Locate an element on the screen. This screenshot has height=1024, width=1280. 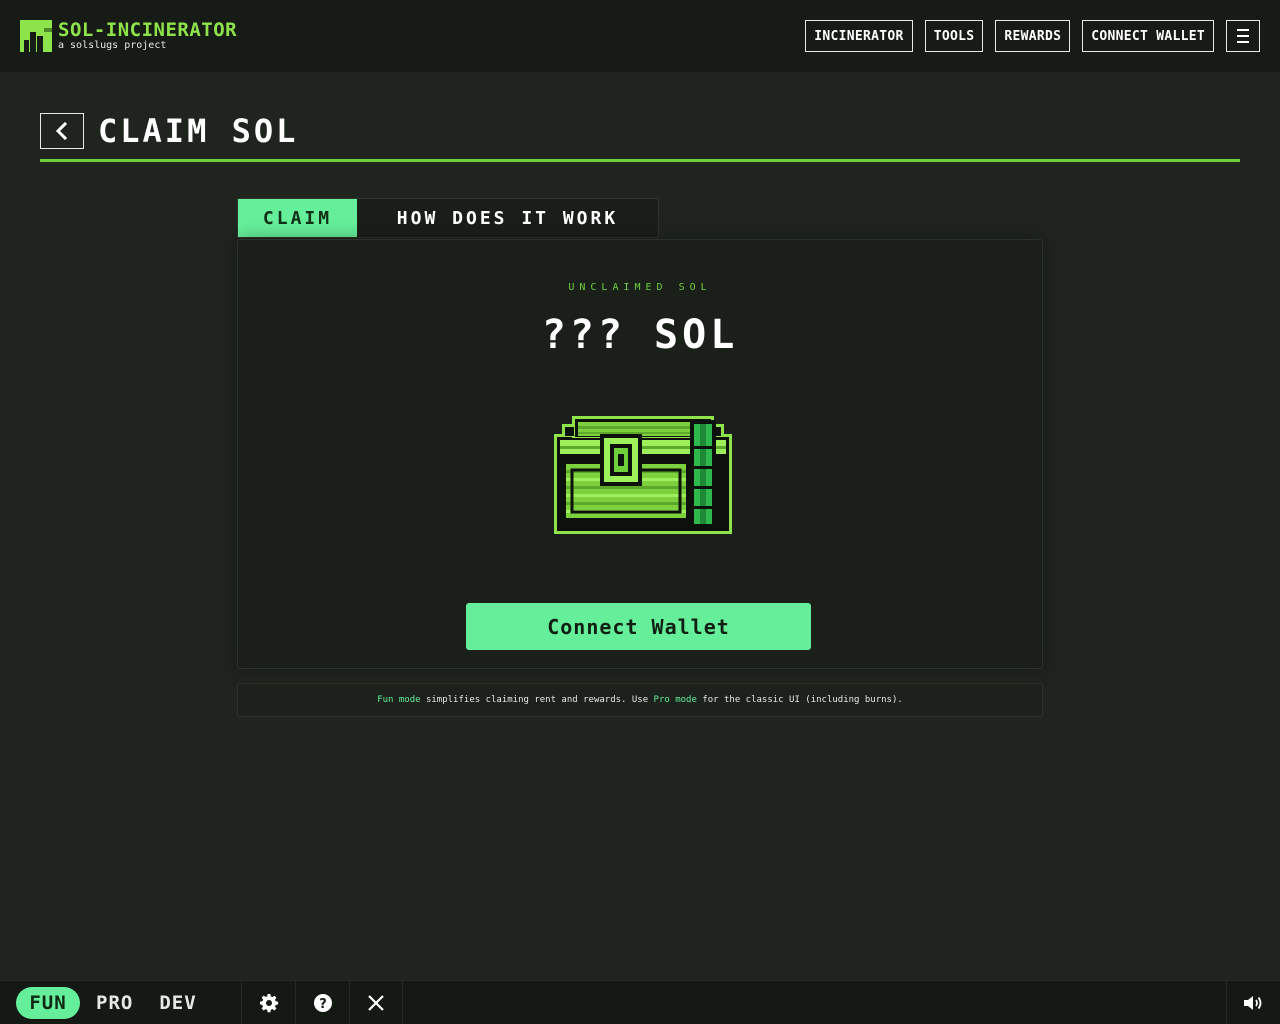
bottom-bar: FUN PRO DEV ? is located at coordinates (640, 1002).